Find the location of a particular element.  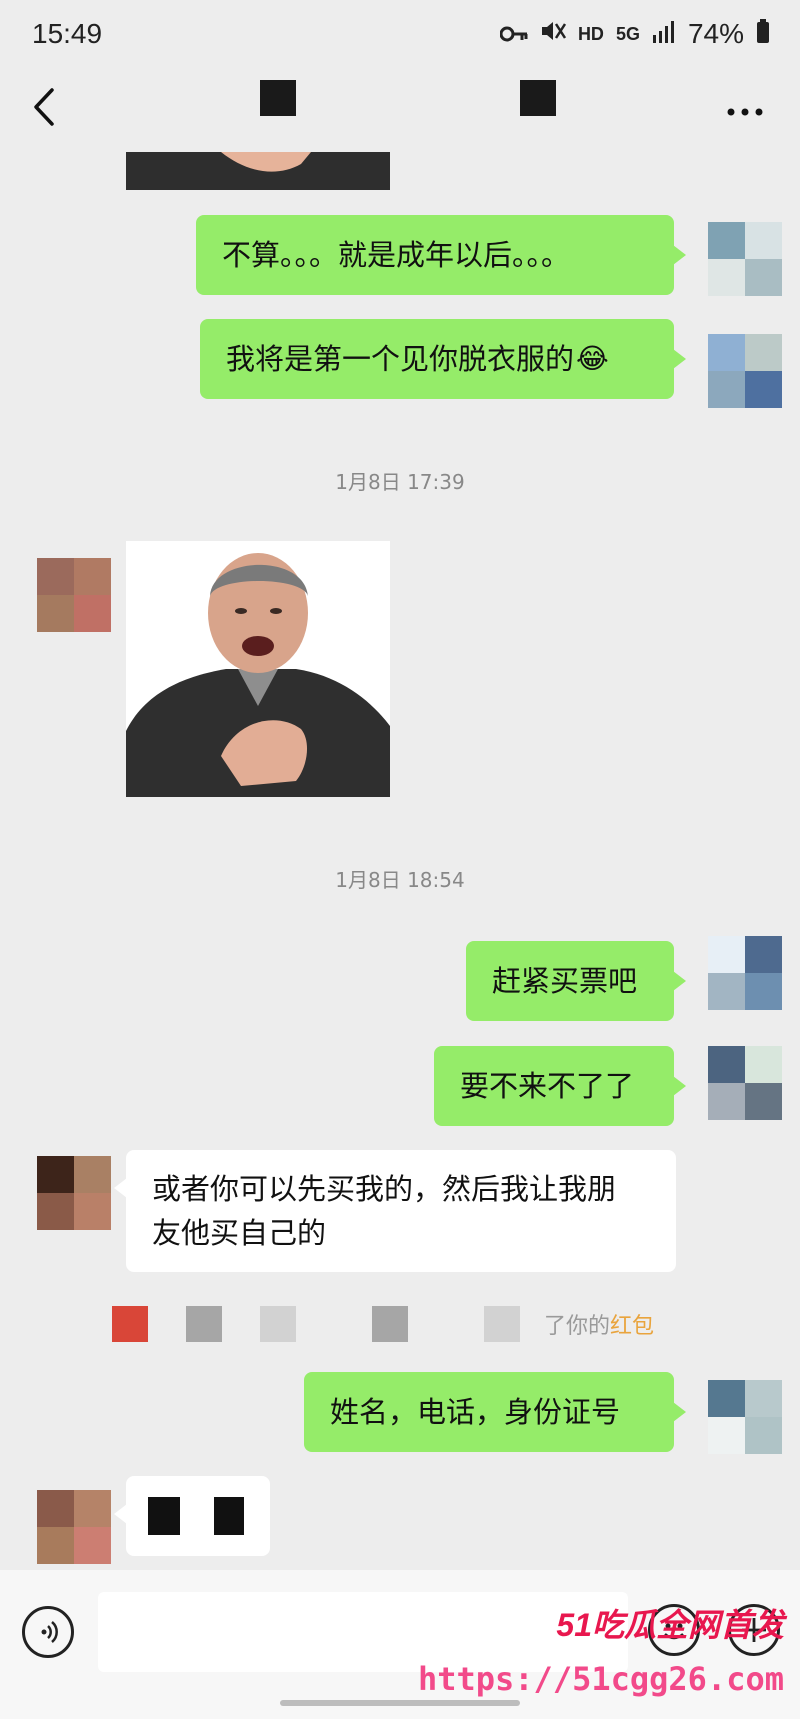

message-bubble-sent: 姓名，电话，身份证号 is located at coordinates (495, 1412).